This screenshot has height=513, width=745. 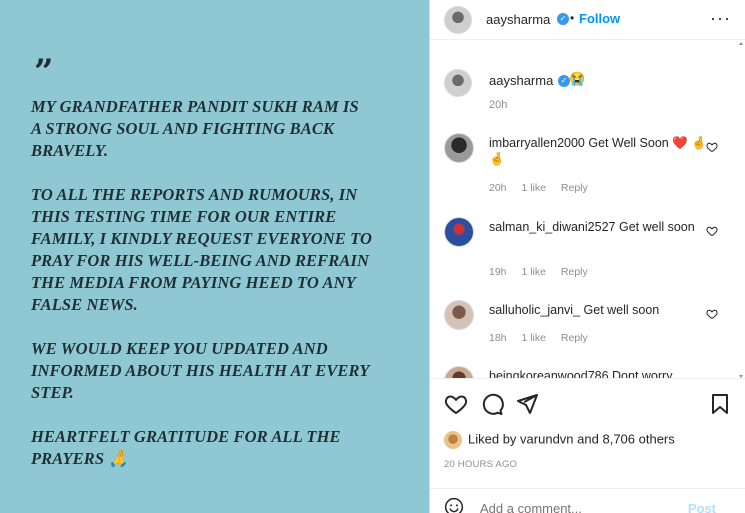 I want to click on comment-meta: 18h 1 like Reply, so click(x=544, y=338).